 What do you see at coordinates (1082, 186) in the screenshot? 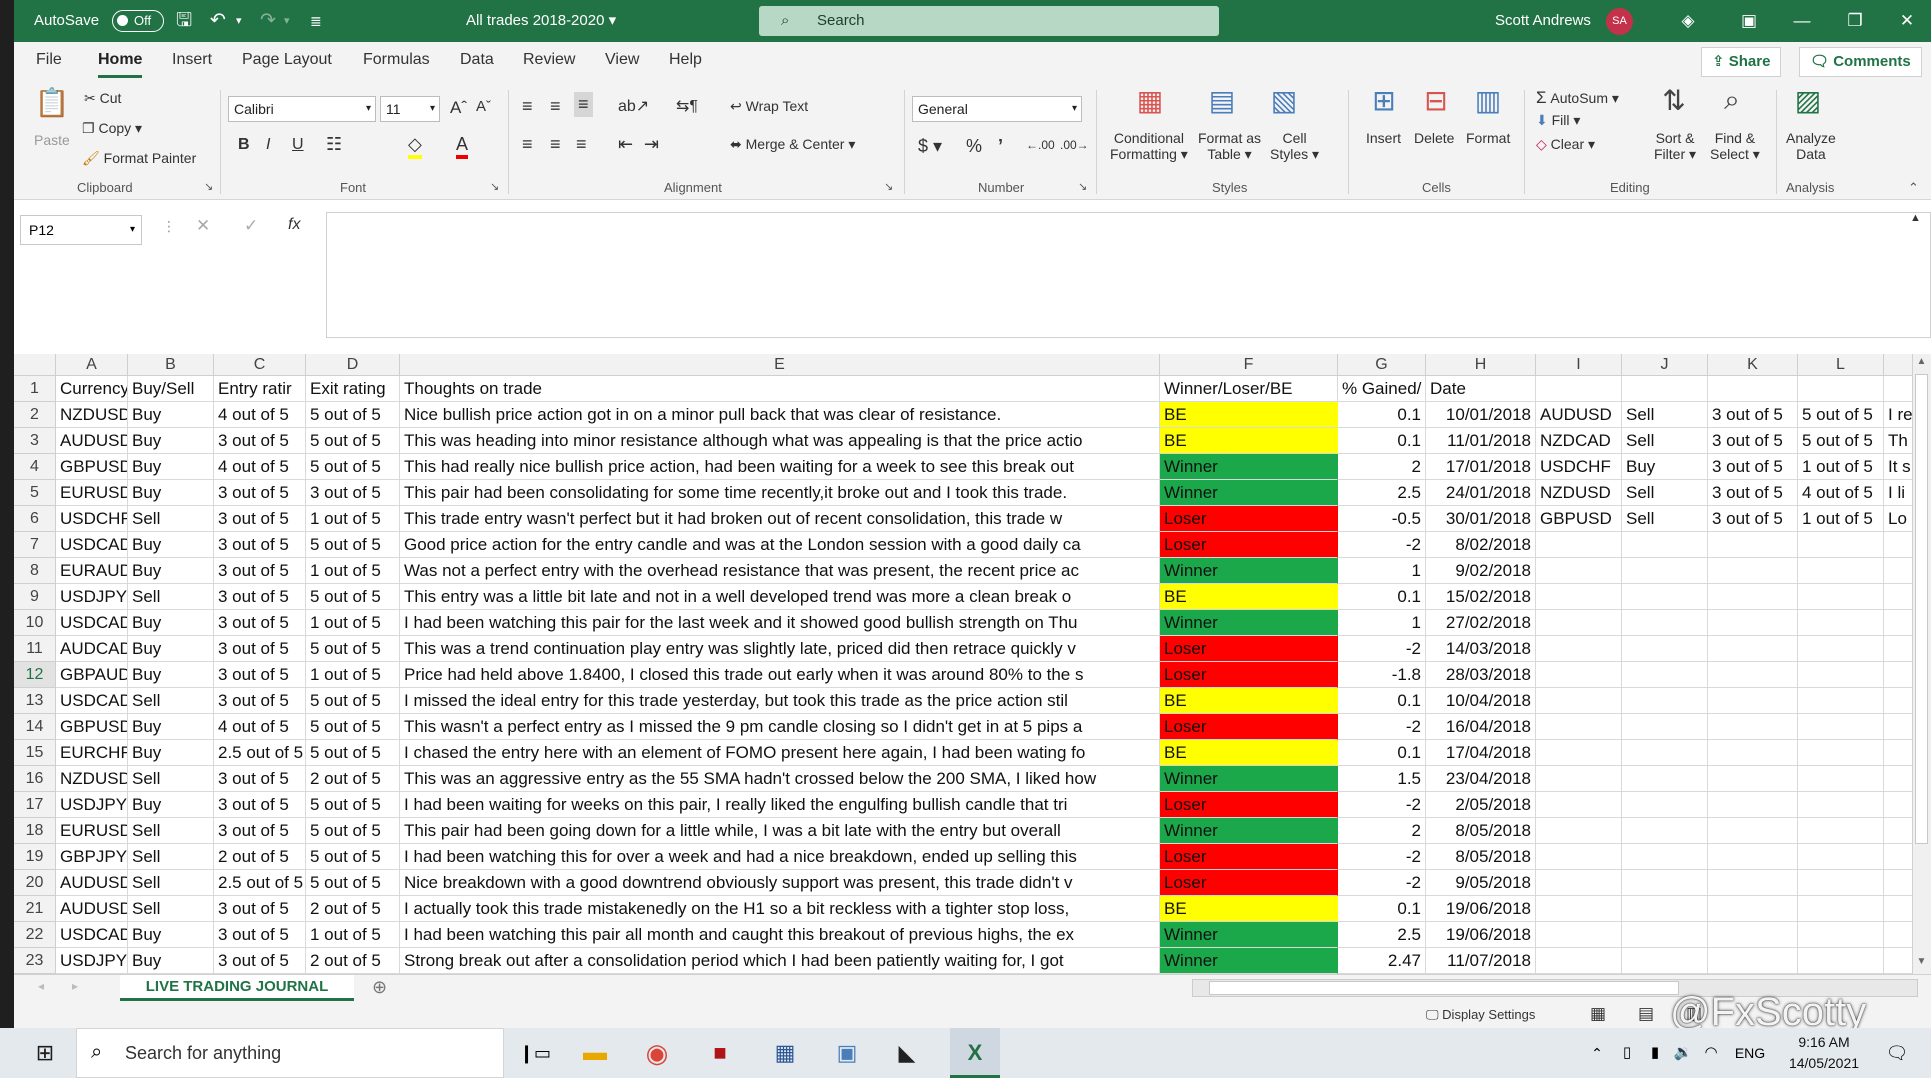
I see `number-launcher-icon: ↘` at bounding box center [1082, 186].